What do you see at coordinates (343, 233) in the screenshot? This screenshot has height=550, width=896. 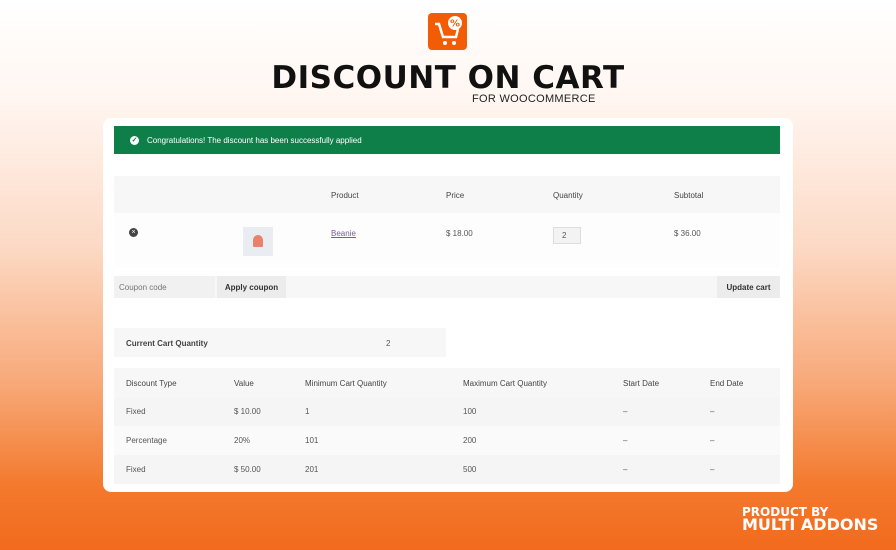 I see `product-link: Beanie` at bounding box center [343, 233].